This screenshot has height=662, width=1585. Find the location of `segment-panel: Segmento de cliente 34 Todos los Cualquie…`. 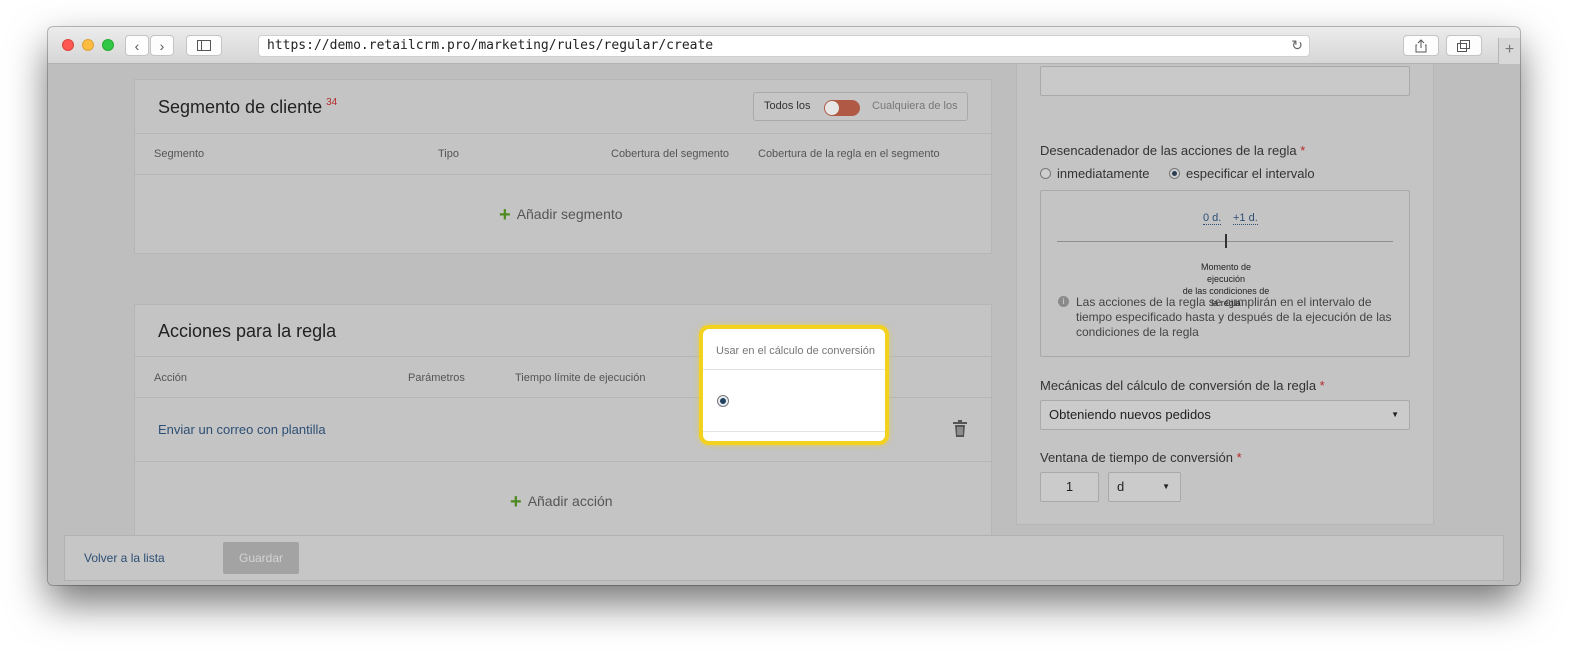

segment-panel: Segmento de cliente 34 Todos los Cualquie… is located at coordinates (563, 166).